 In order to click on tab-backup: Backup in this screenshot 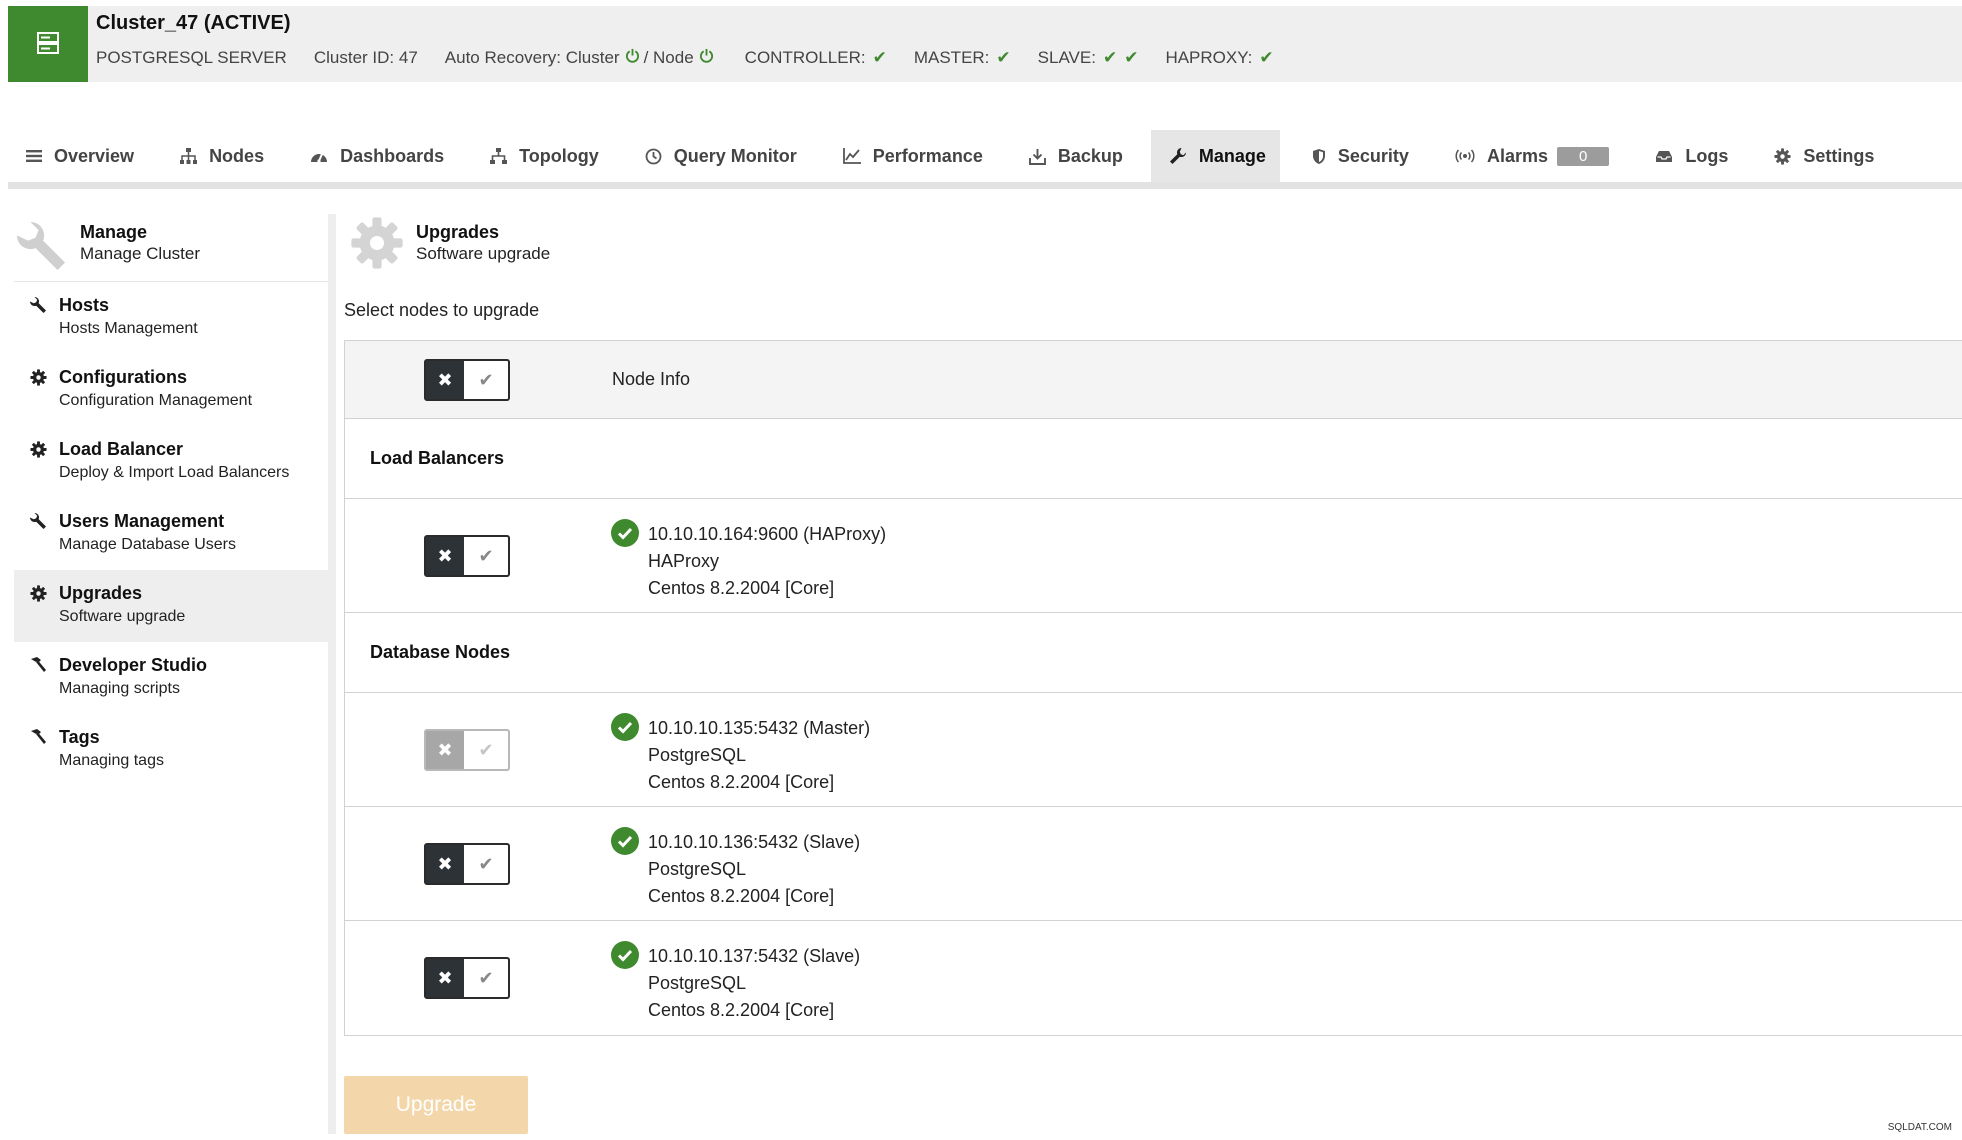, I will do `click(1074, 156)`.